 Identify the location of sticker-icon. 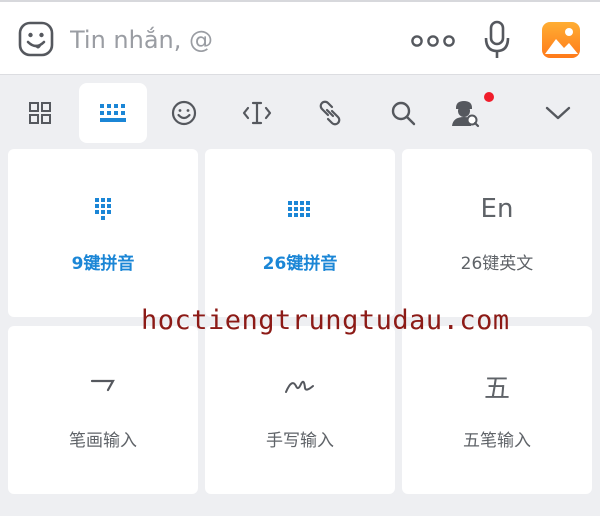
(36, 39).